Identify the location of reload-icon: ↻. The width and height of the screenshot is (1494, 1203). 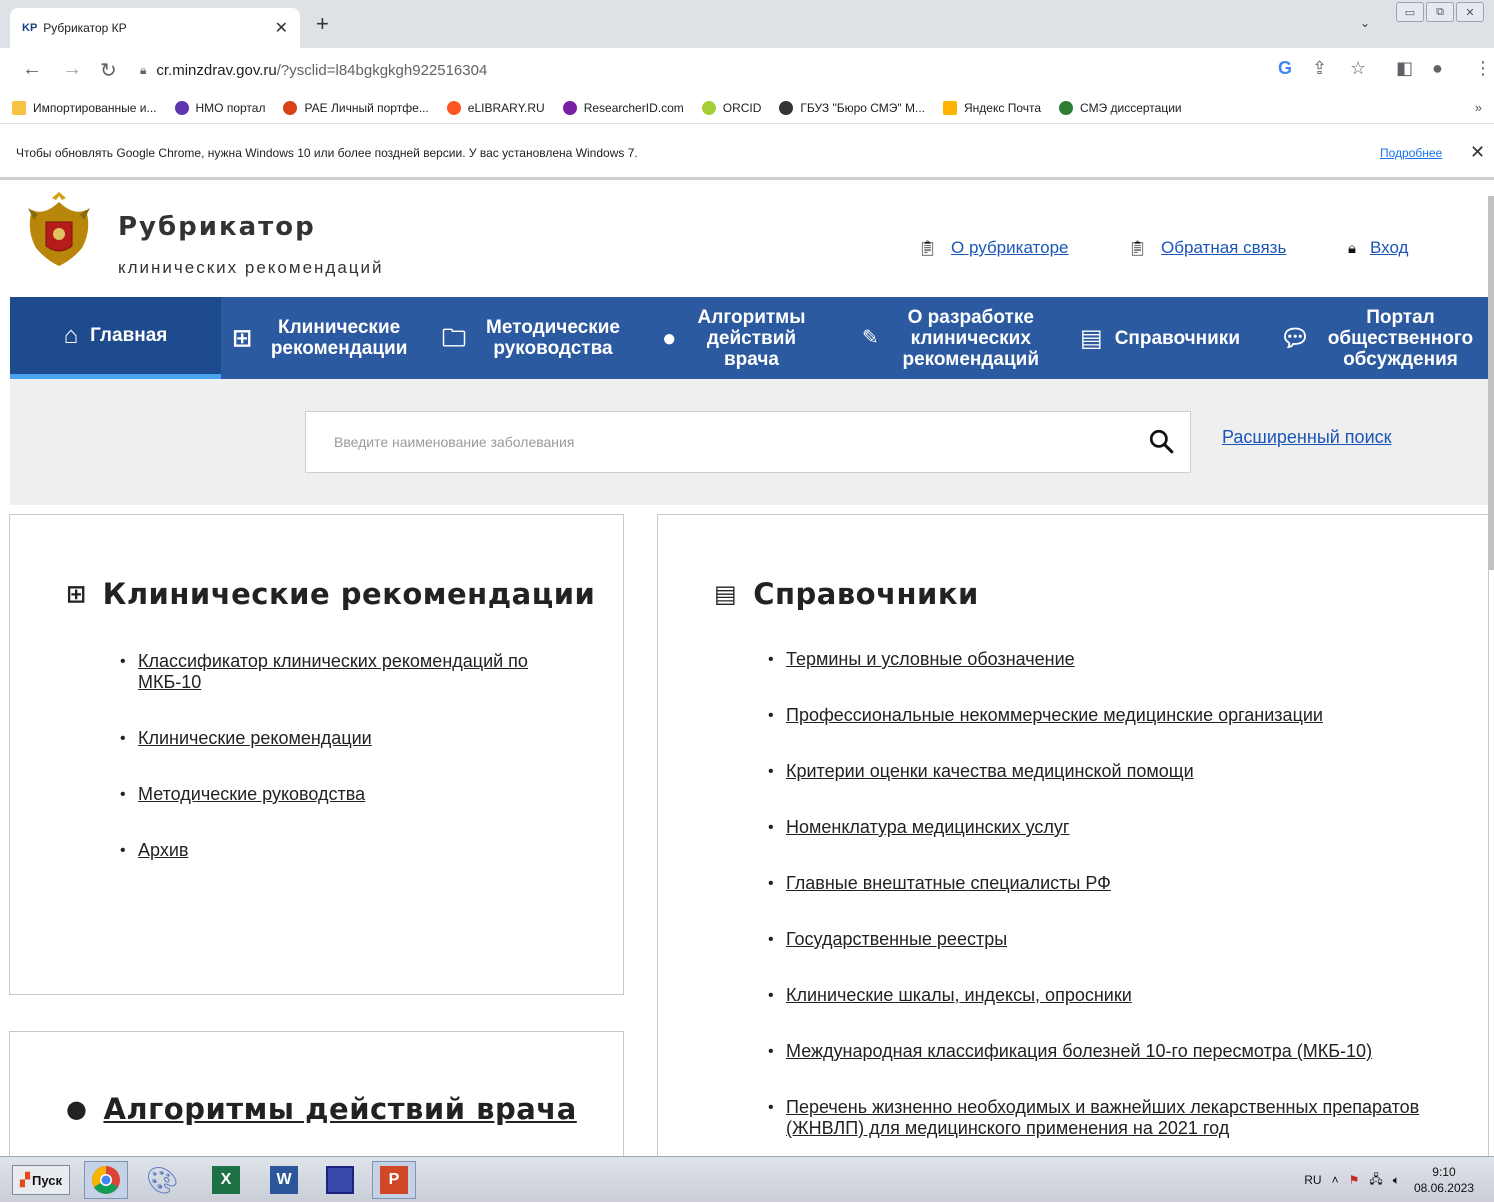
(108, 70).